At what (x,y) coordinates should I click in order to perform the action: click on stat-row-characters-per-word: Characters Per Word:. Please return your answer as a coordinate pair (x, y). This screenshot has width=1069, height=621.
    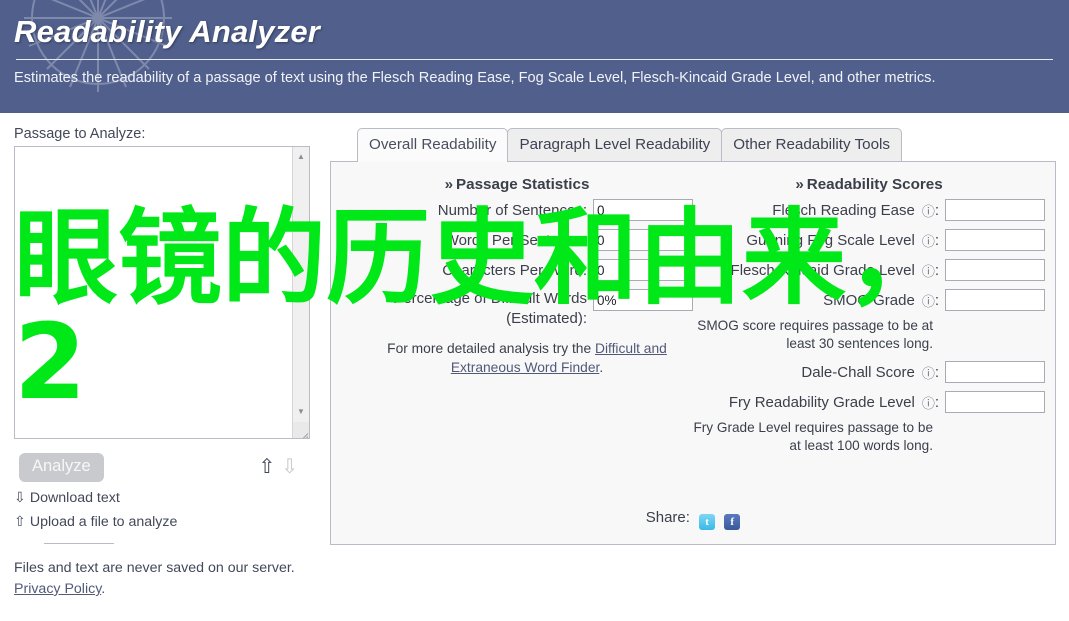
    Looking at the image, I should click on (517, 270).